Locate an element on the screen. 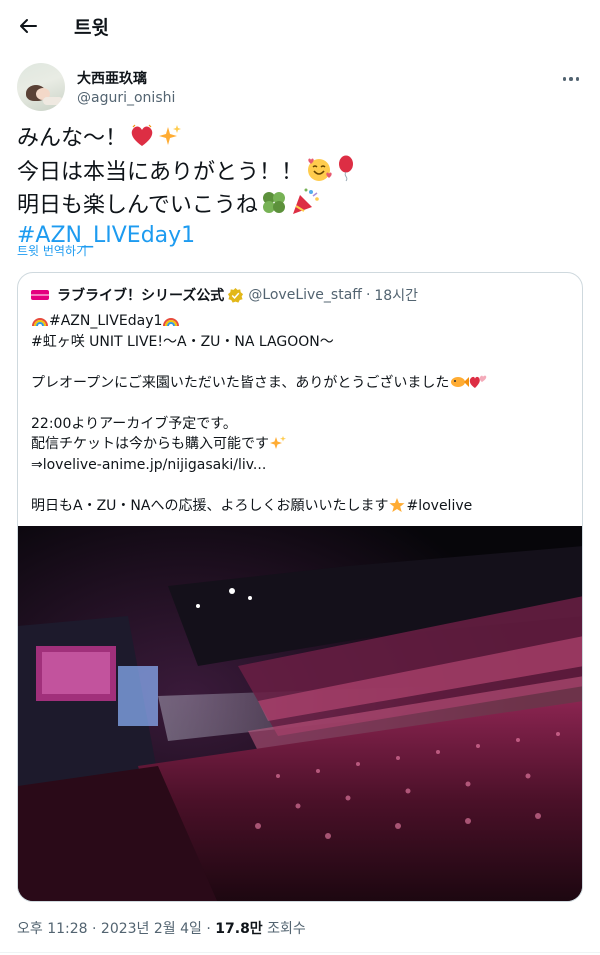  divider is located at coordinates (300, 952).